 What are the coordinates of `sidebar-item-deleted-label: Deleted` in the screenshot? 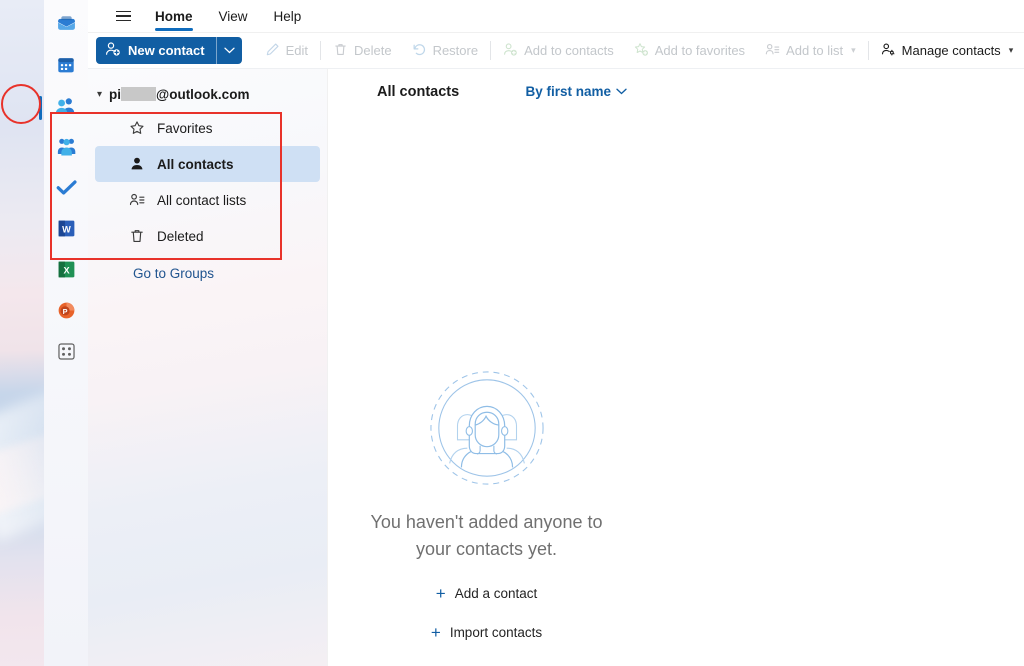 It's located at (180, 236).